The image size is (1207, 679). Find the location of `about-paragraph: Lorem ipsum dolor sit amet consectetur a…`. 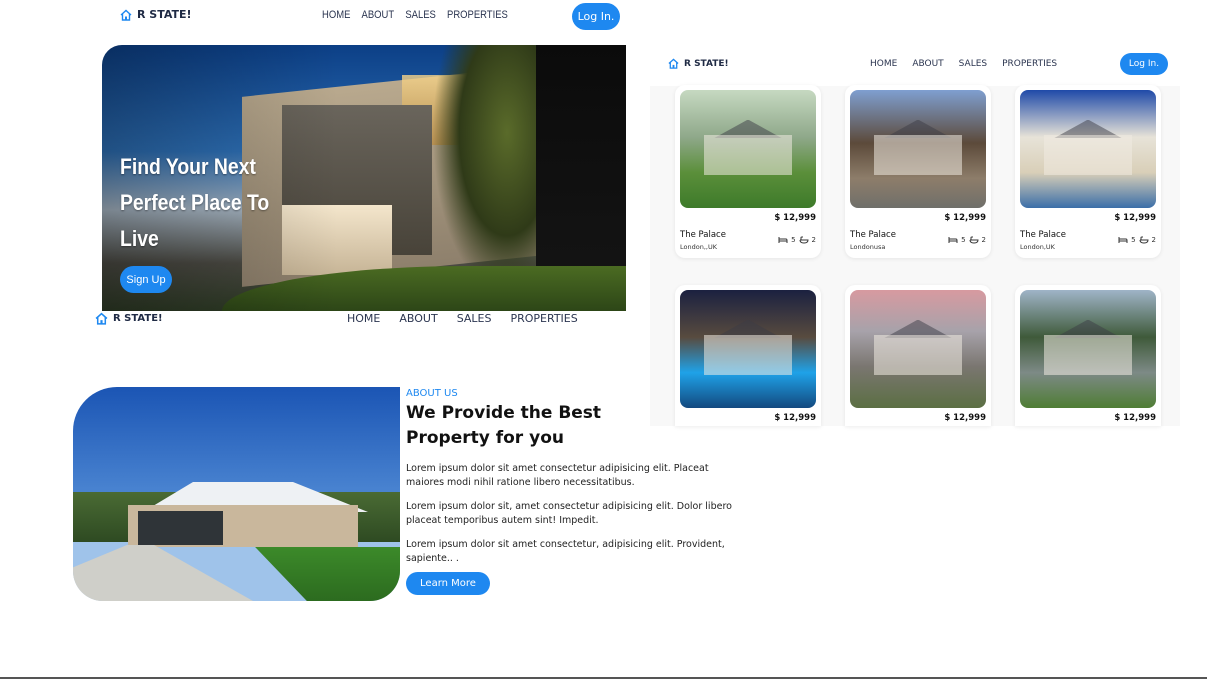

about-paragraph: Lorem ipsum dolor sit amet consectetur a… is located at coordinates (557, 475).